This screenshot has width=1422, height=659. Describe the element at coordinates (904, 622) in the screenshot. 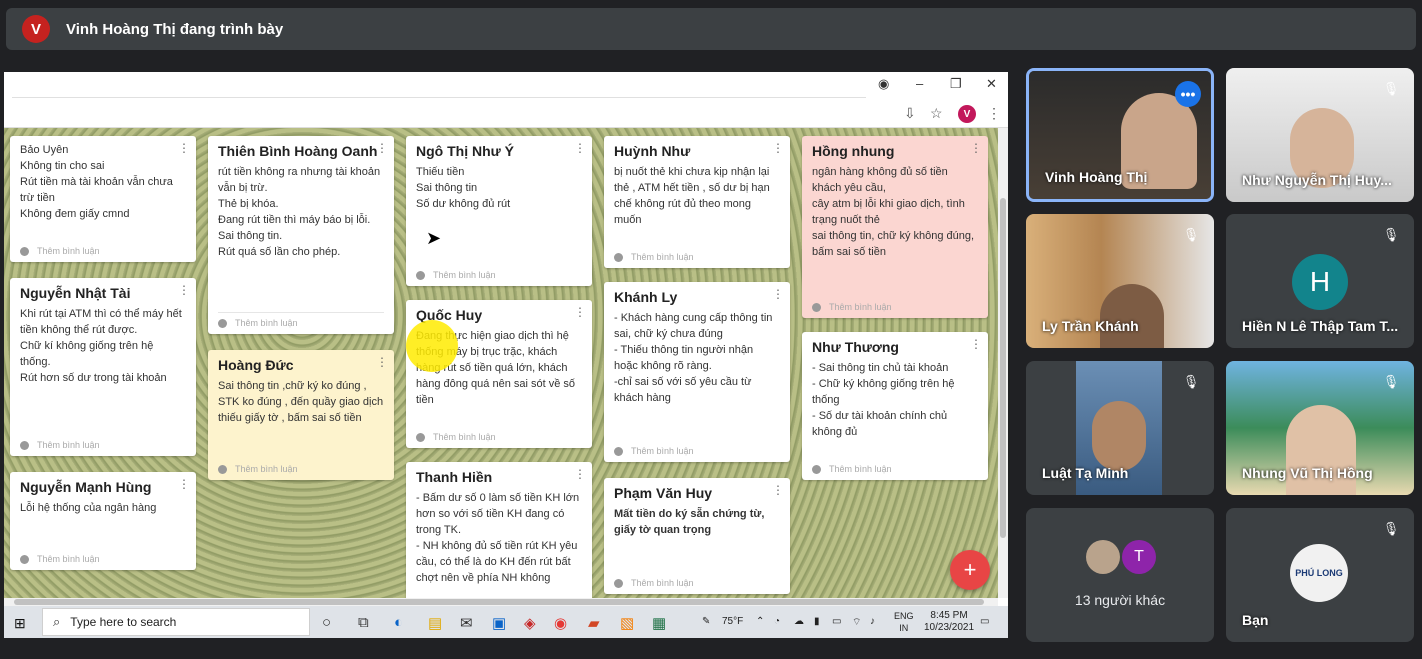

I see `language-indicator: ENG IN` at that location.